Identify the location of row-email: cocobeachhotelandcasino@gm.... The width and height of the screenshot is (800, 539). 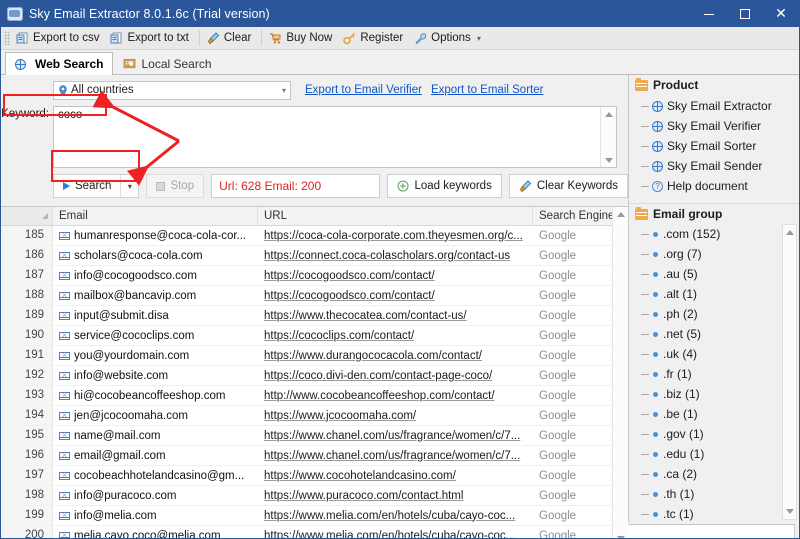
(155, 476).